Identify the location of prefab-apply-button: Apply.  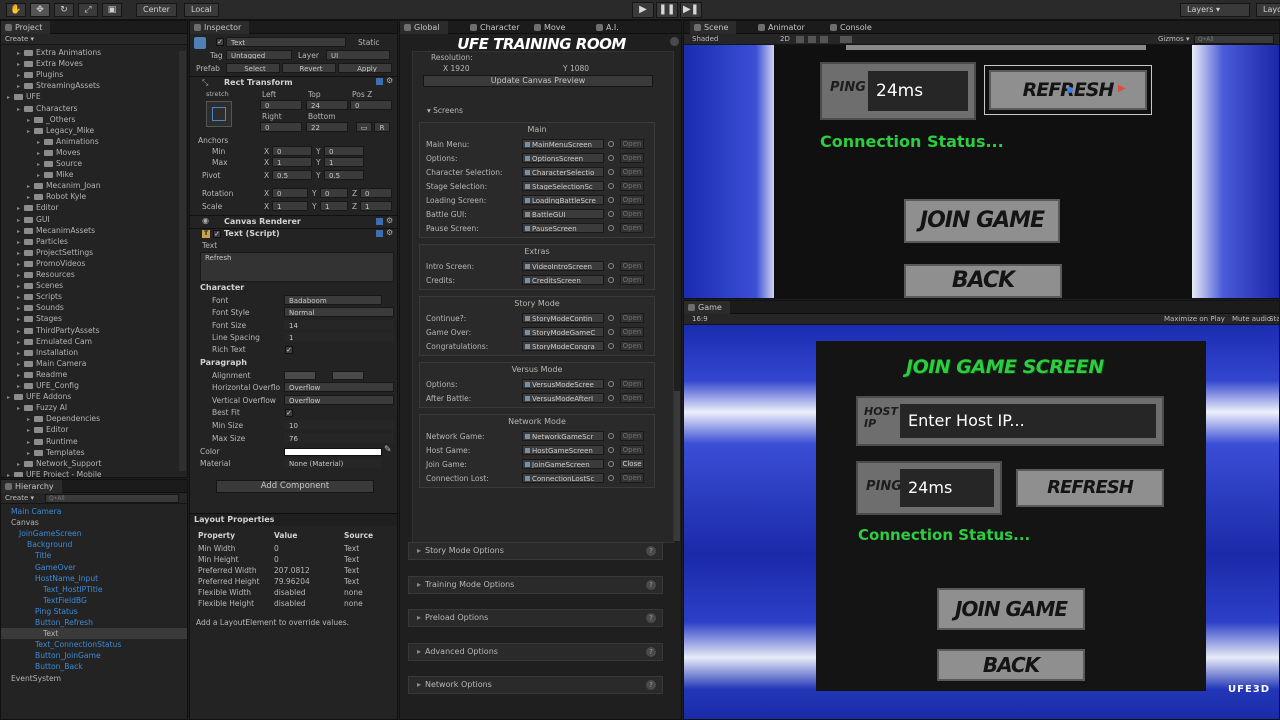
(365, 68).